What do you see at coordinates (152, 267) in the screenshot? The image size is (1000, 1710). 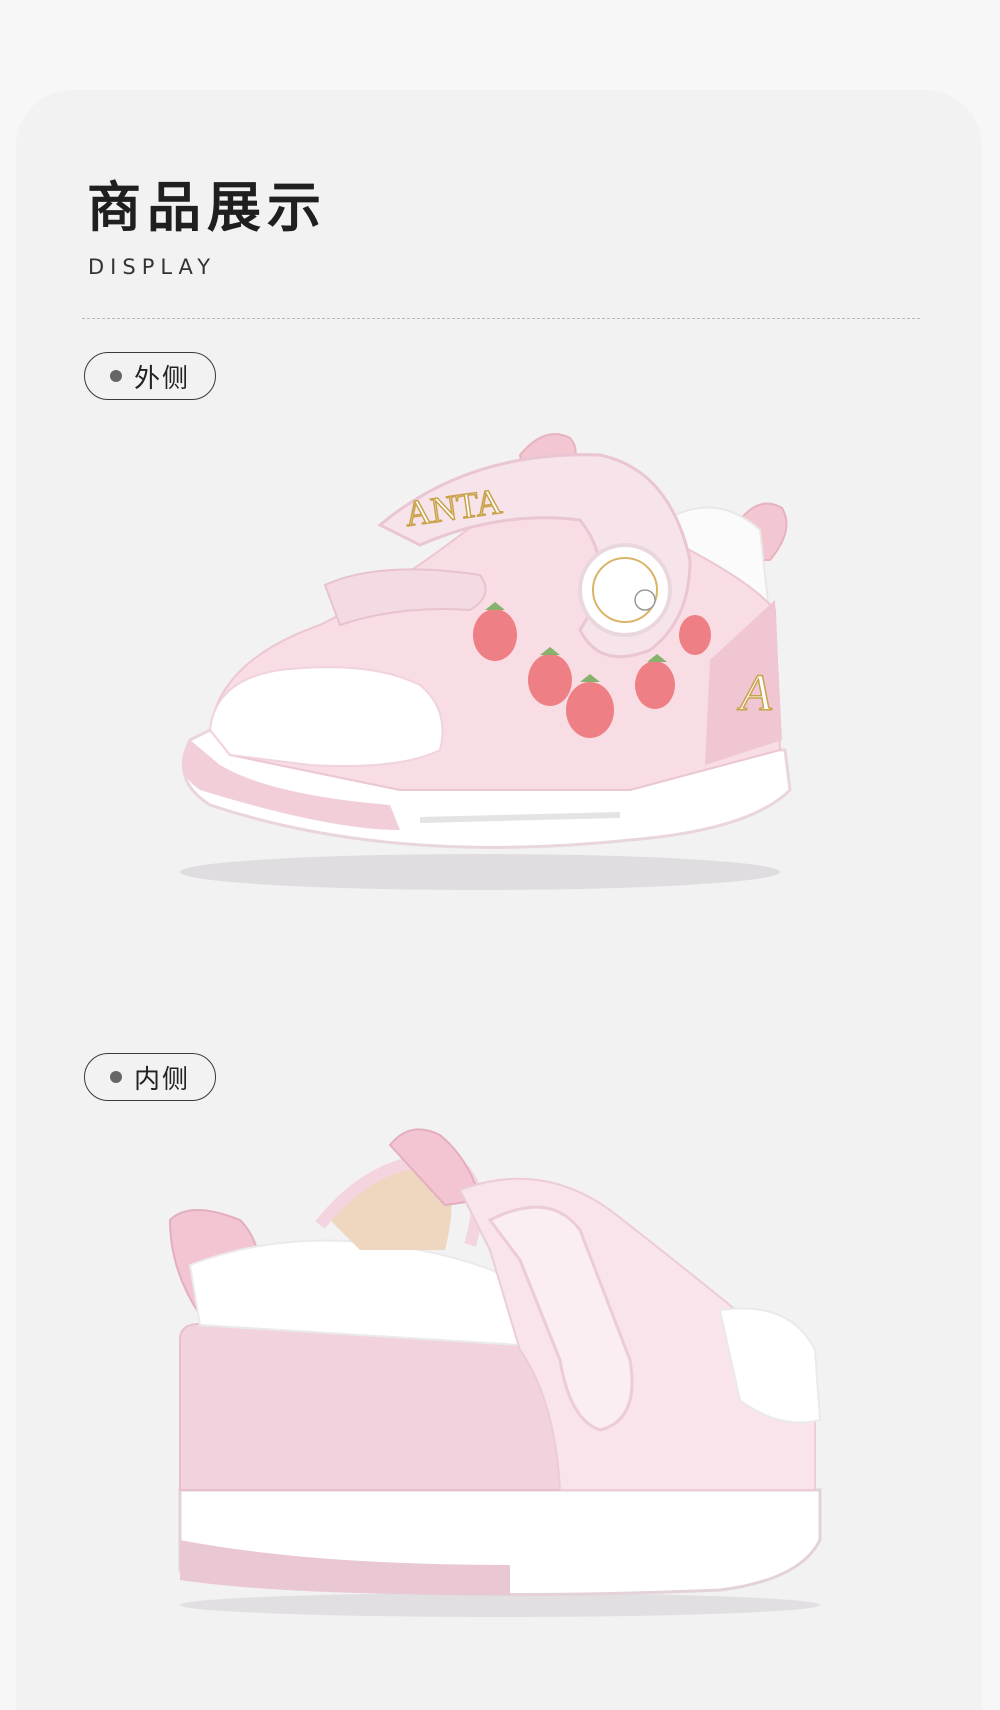 I see `section-subtitle: DISPLAY` at bounding box center [152, 267].